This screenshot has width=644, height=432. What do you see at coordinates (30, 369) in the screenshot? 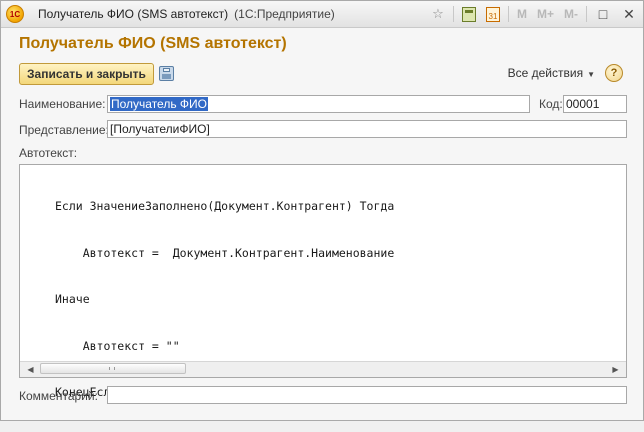
I see `scroll-left-arrow-icon: ◀` at bounding box center [30, 369].